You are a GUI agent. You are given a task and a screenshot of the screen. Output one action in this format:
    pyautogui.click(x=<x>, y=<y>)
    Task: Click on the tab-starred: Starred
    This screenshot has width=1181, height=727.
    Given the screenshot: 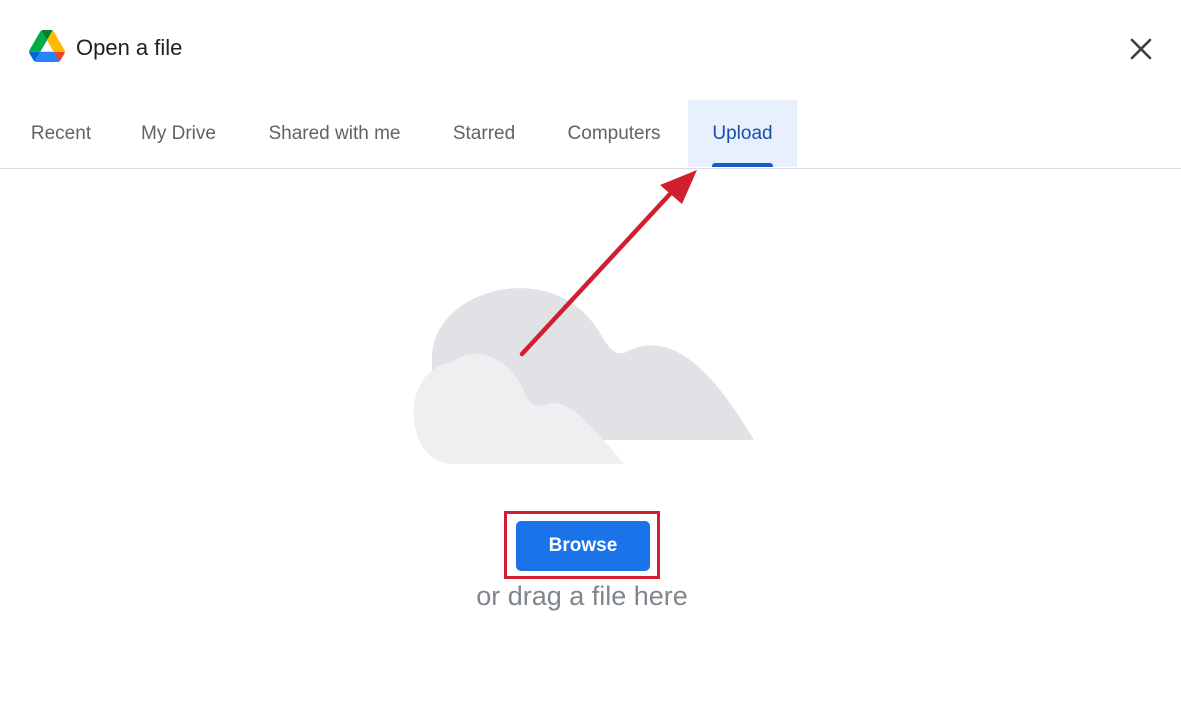 What is the action you would take?
    pyautogui.click(x=484, y=133)
    